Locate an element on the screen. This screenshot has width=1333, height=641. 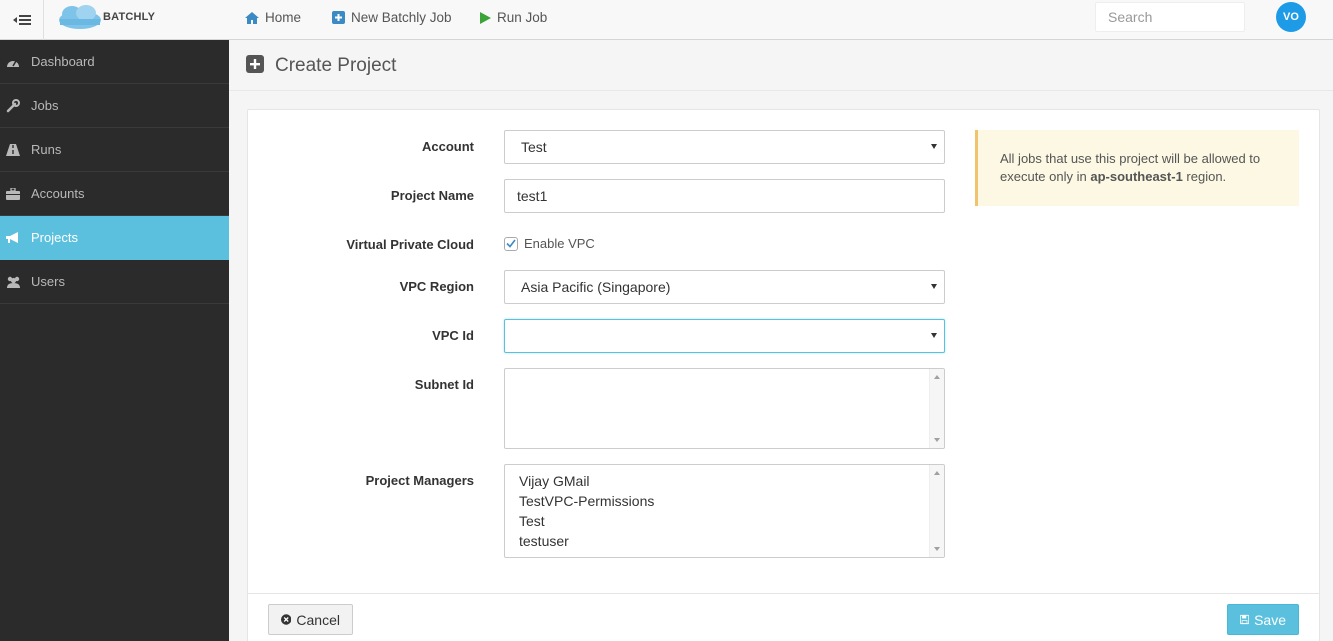
account-select-value: Test is located at coordinates (534, 147).